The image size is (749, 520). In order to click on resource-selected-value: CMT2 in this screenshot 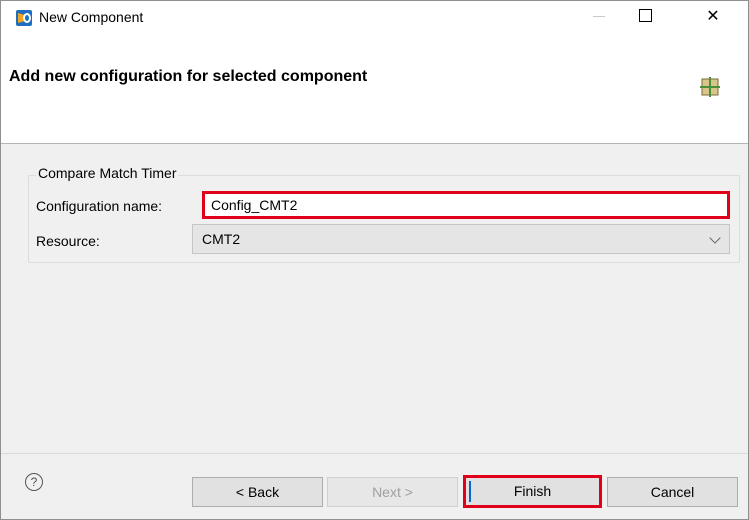, I will do `click(221, 239)`.